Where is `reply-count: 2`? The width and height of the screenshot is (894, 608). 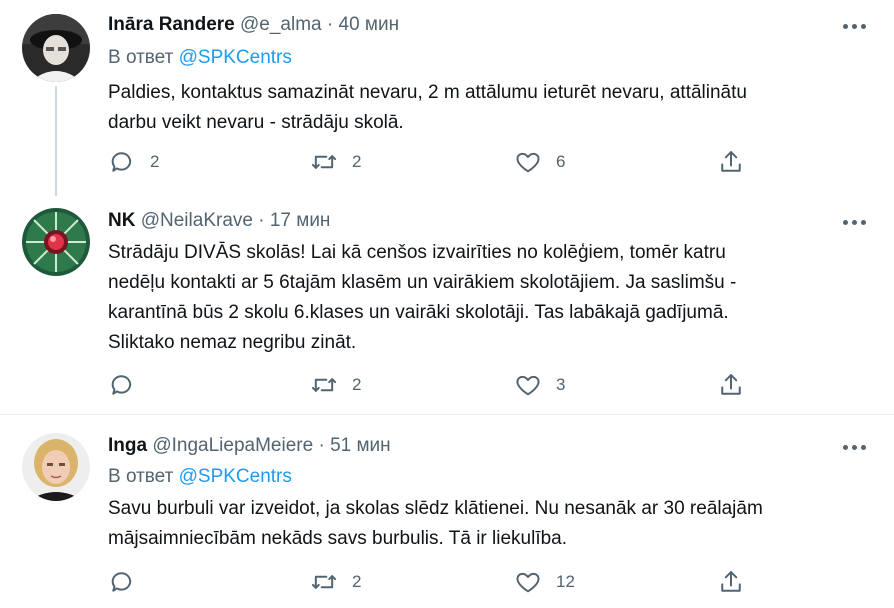
reply-count: 2 is located at coordinates (155, 161).